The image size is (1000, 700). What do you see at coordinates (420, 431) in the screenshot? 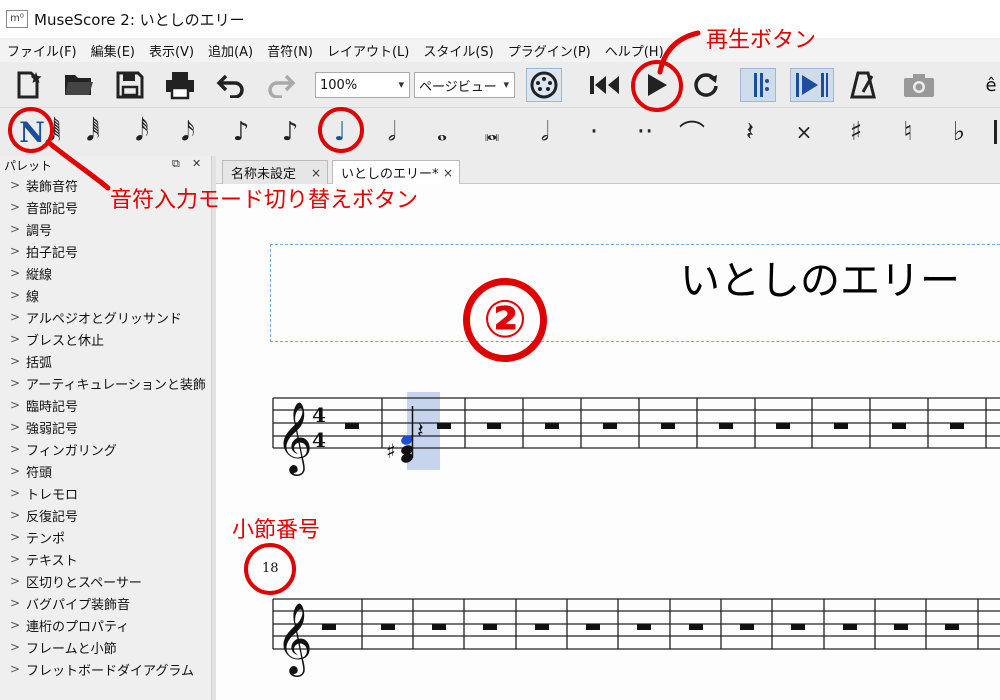
I see `quarter-rest: 𝄽` at bounding box center [420, 431].